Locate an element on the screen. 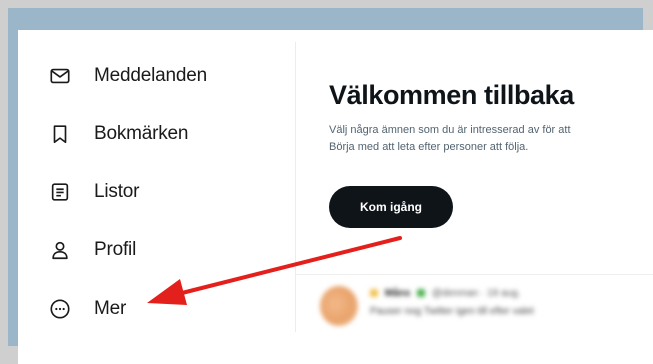  verified-badge-icon is located at coordinates (421, 293).